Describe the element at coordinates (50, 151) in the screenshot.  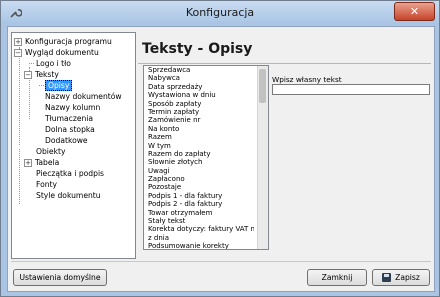
I see `tree-item-objects: Obiekty` at that location.